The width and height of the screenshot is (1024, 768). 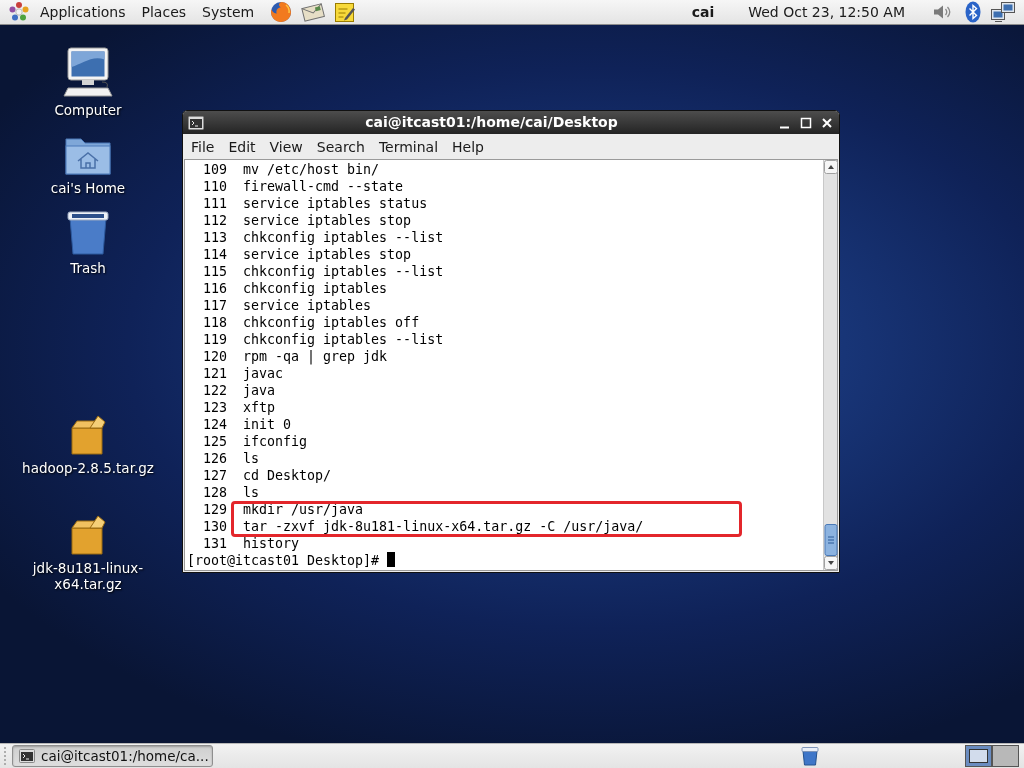 What do you see at coordinates (313, 12) in the screenshot?
I see `envelope-icon` at bounding box center [313, 12].